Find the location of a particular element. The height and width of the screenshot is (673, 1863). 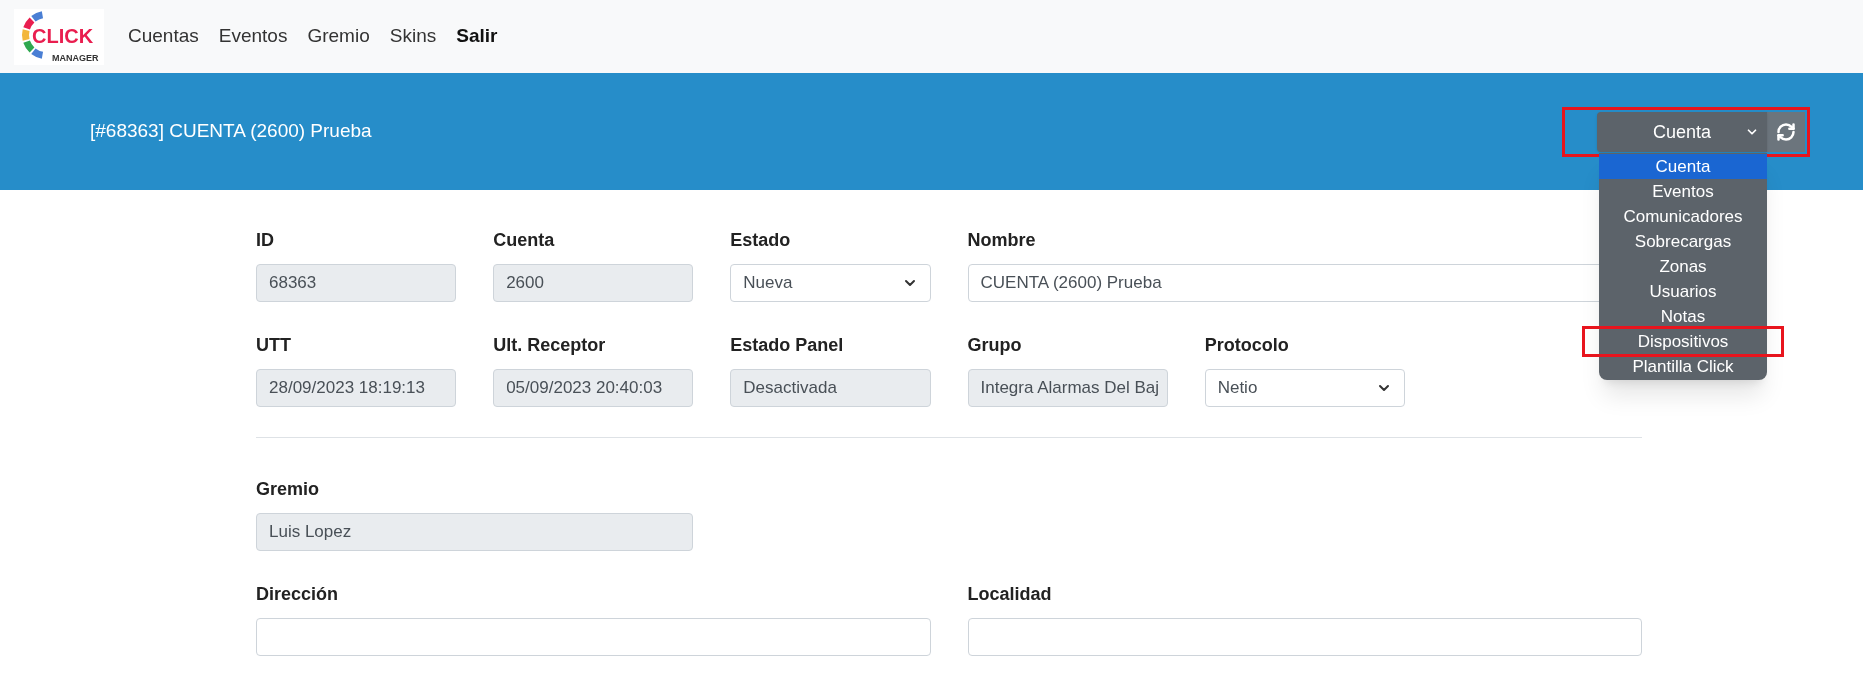

readonly-field: 05/09/2023 20:40:03 is located at coordinates (593, 388).